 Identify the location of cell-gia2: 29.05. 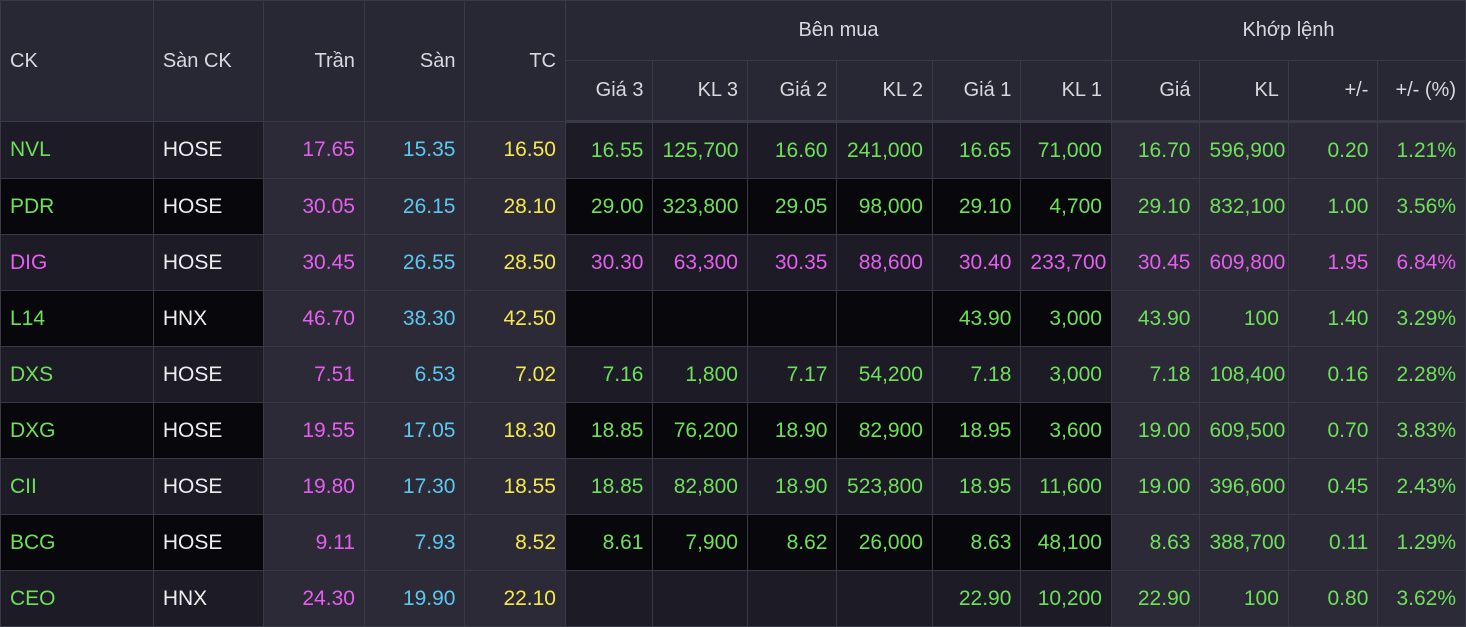
(792, 206).